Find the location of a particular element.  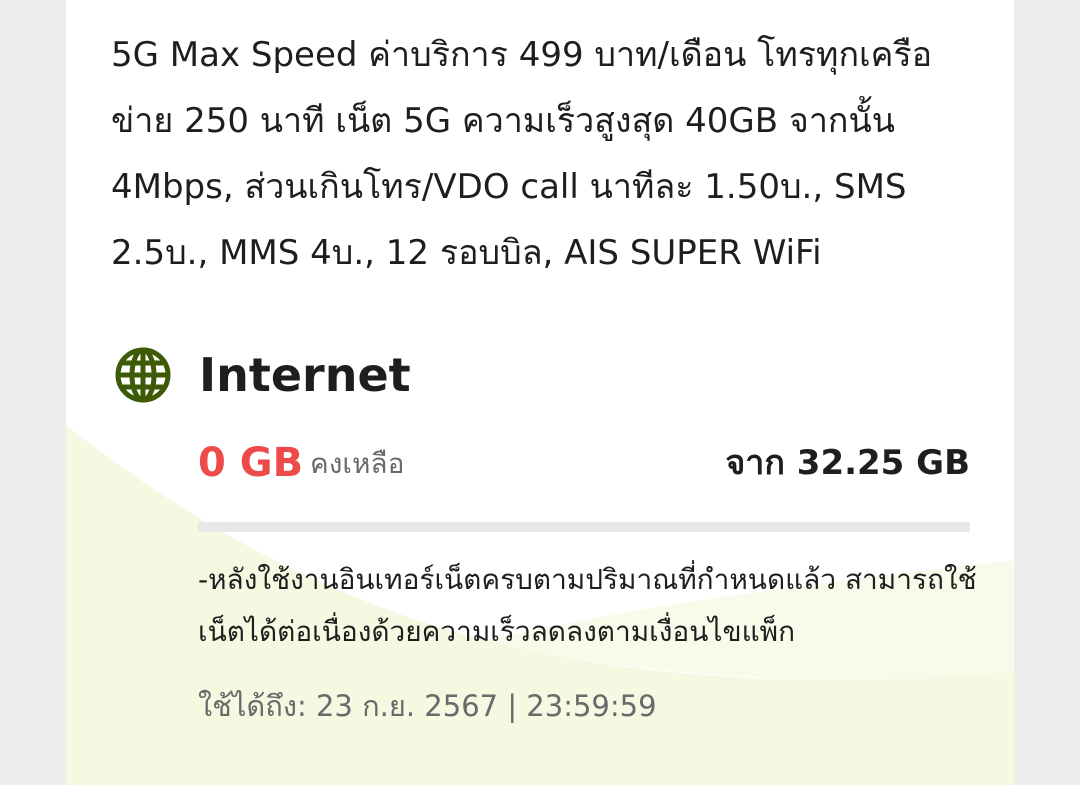

total-quota: จาก 32.25 GB is located at coordinates (847, 463).